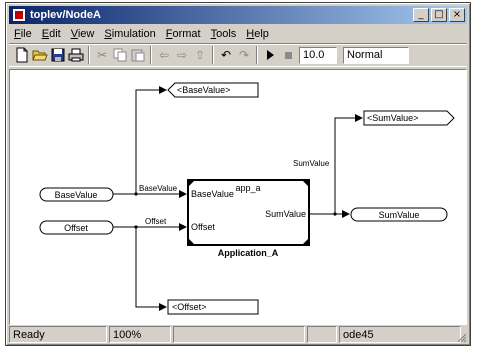 This screenshot has height=350, width=485. I want to click on close-button: ×, so click(457, 15).